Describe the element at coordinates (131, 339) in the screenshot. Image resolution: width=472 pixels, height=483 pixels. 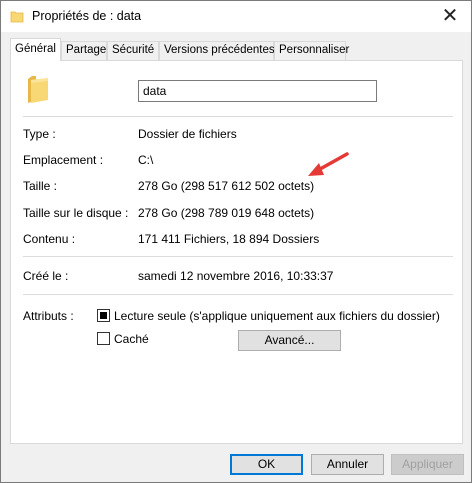
I see `hidden-checkbox-label: Caché` at that location.